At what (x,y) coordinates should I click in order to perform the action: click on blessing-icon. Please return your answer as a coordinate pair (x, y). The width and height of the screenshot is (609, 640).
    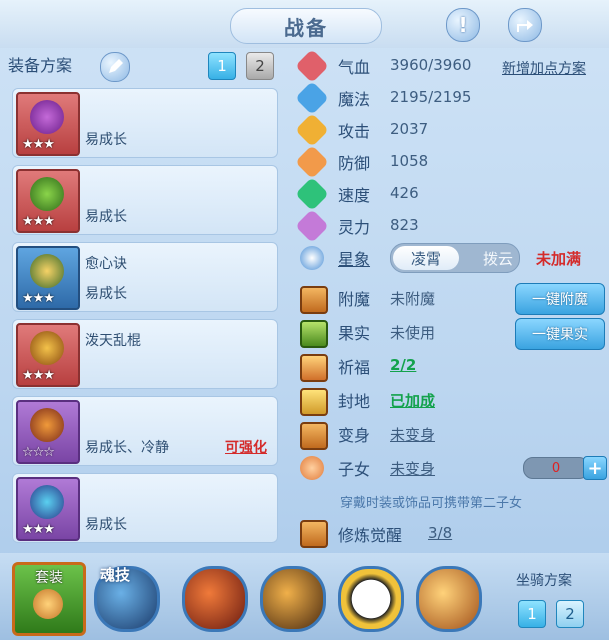
    Looking at the image, I should click on (314, 368).